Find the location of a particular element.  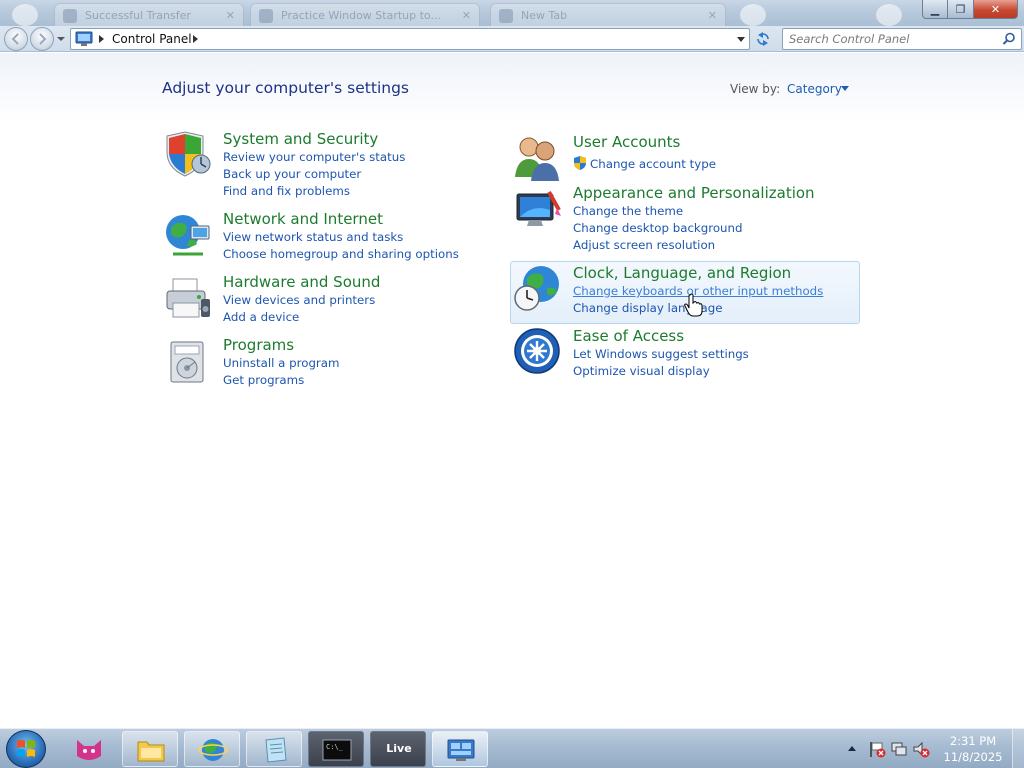

taskbar-app-cat is located at coordinates (88, 749).